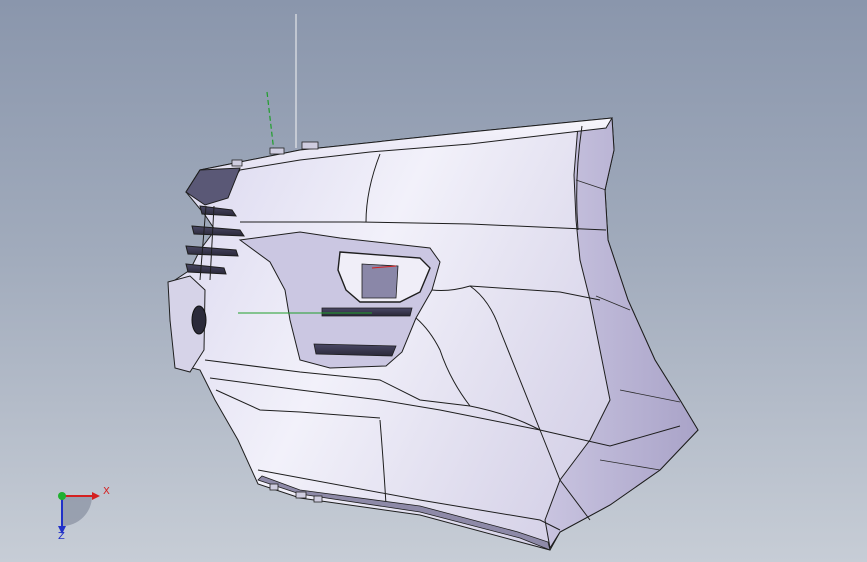 The image size is (867, 562). Describe the element at coordinates (270, 122) in the screenshot. I see `green-reference-axis` at that location.